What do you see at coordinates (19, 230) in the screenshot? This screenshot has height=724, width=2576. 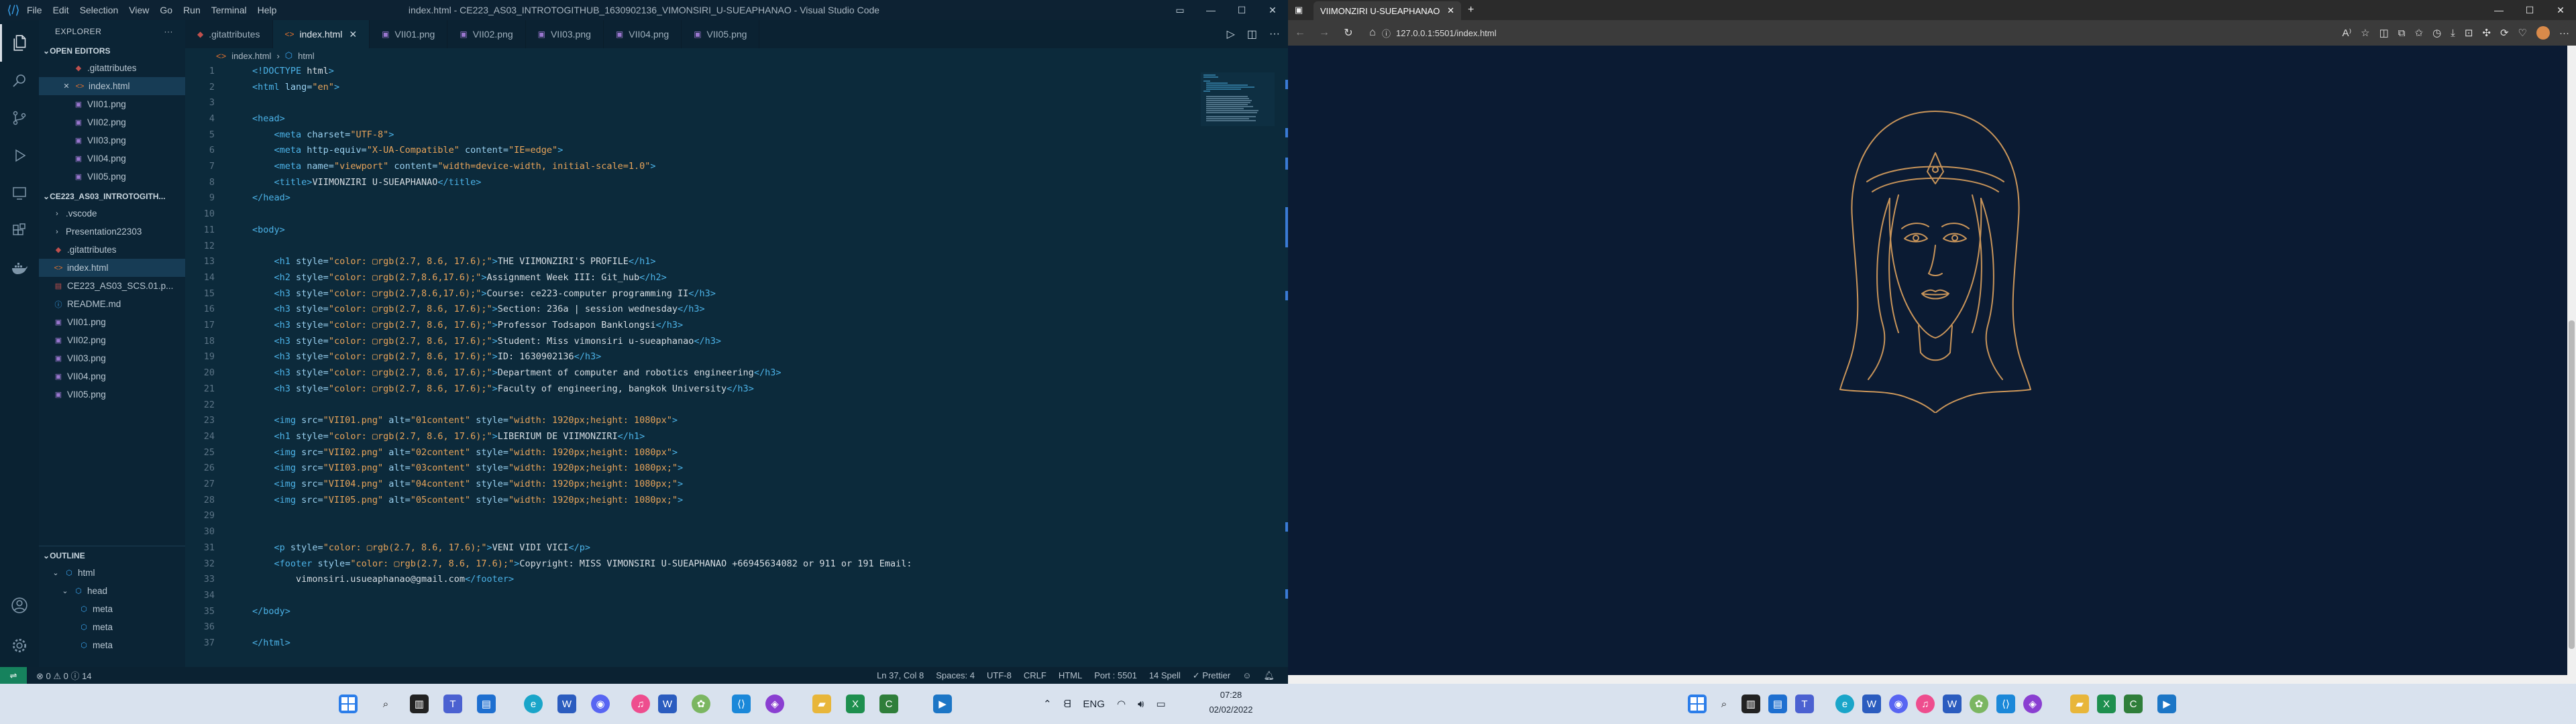 I see `extensions-icon` at bounding box center [19, 230].